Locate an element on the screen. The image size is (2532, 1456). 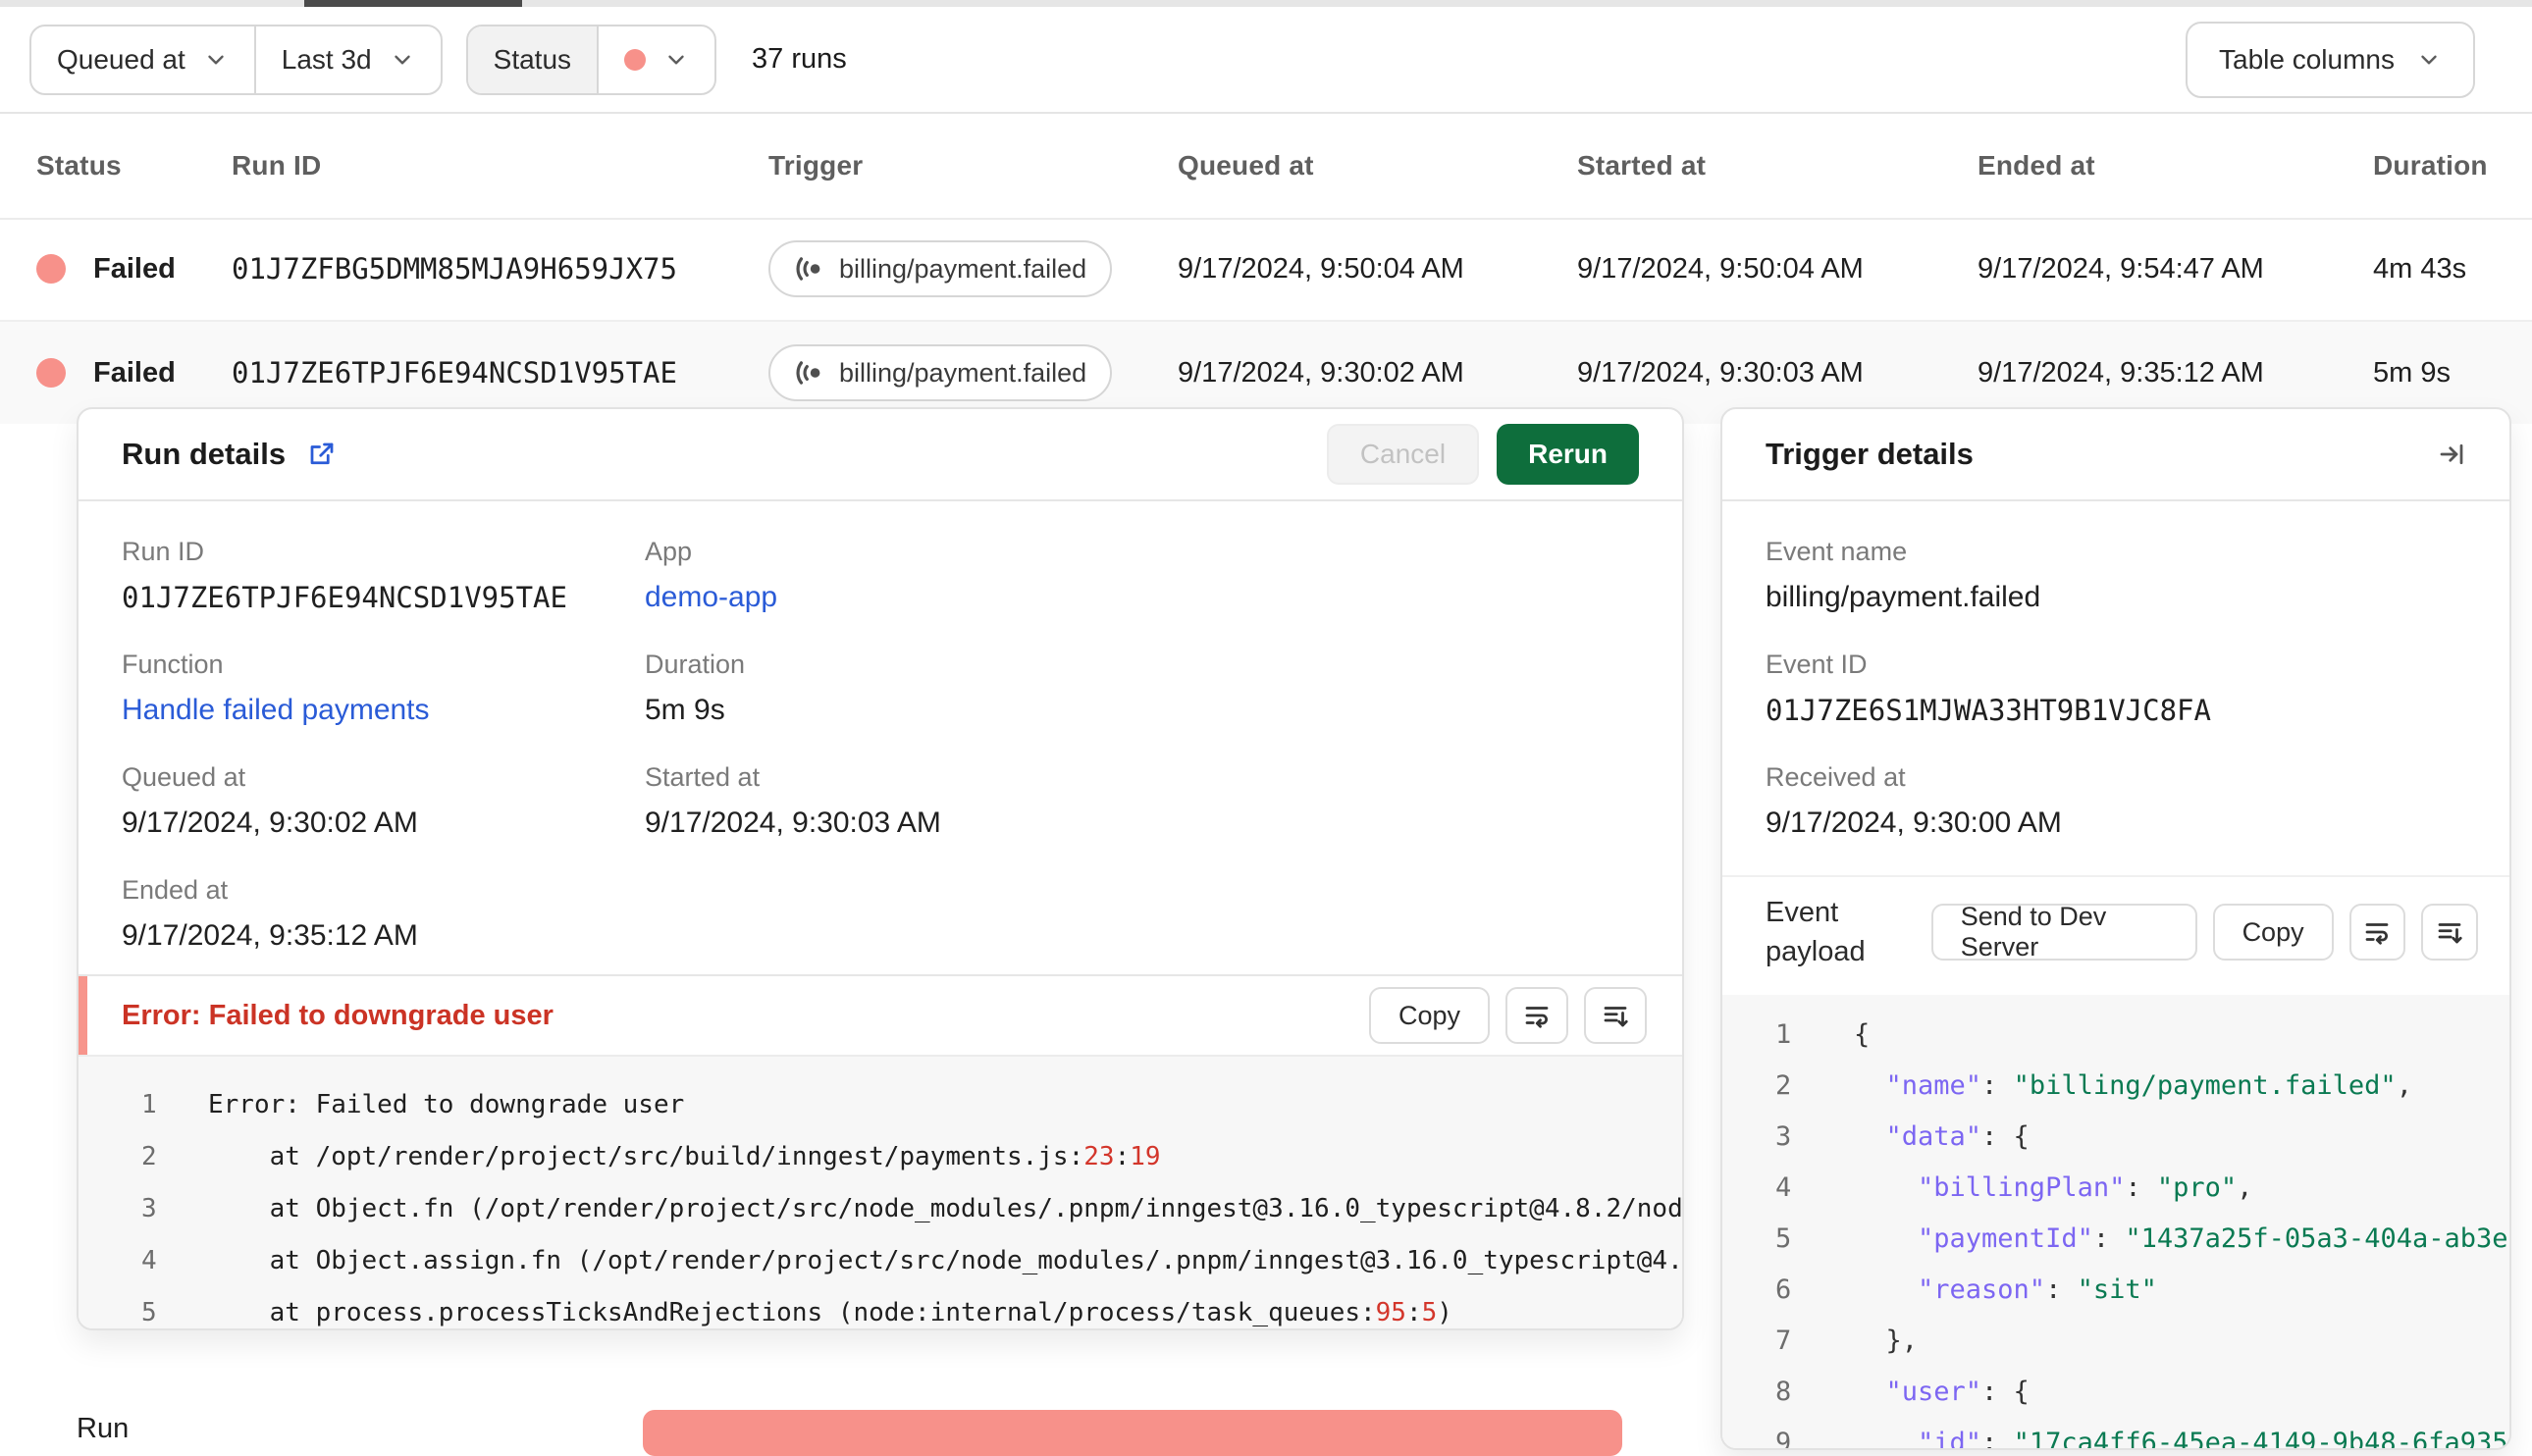
filter-field-dropdown: Queued at is located at coordinates (142, 59).